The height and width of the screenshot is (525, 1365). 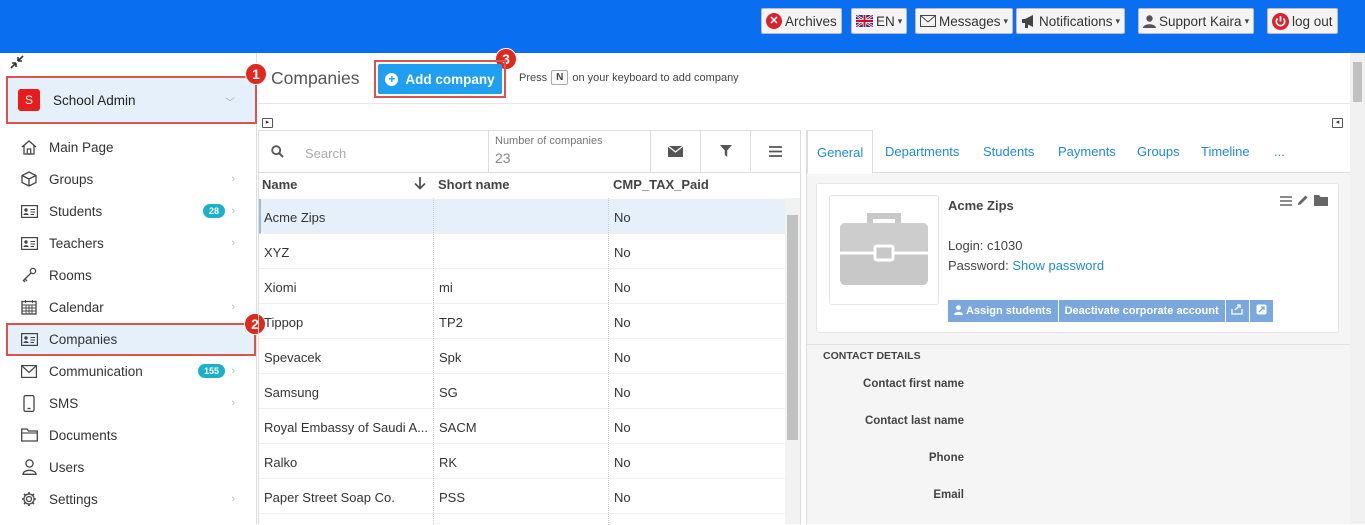 I want to click on id-card-icon, so click(x=29, y=243).